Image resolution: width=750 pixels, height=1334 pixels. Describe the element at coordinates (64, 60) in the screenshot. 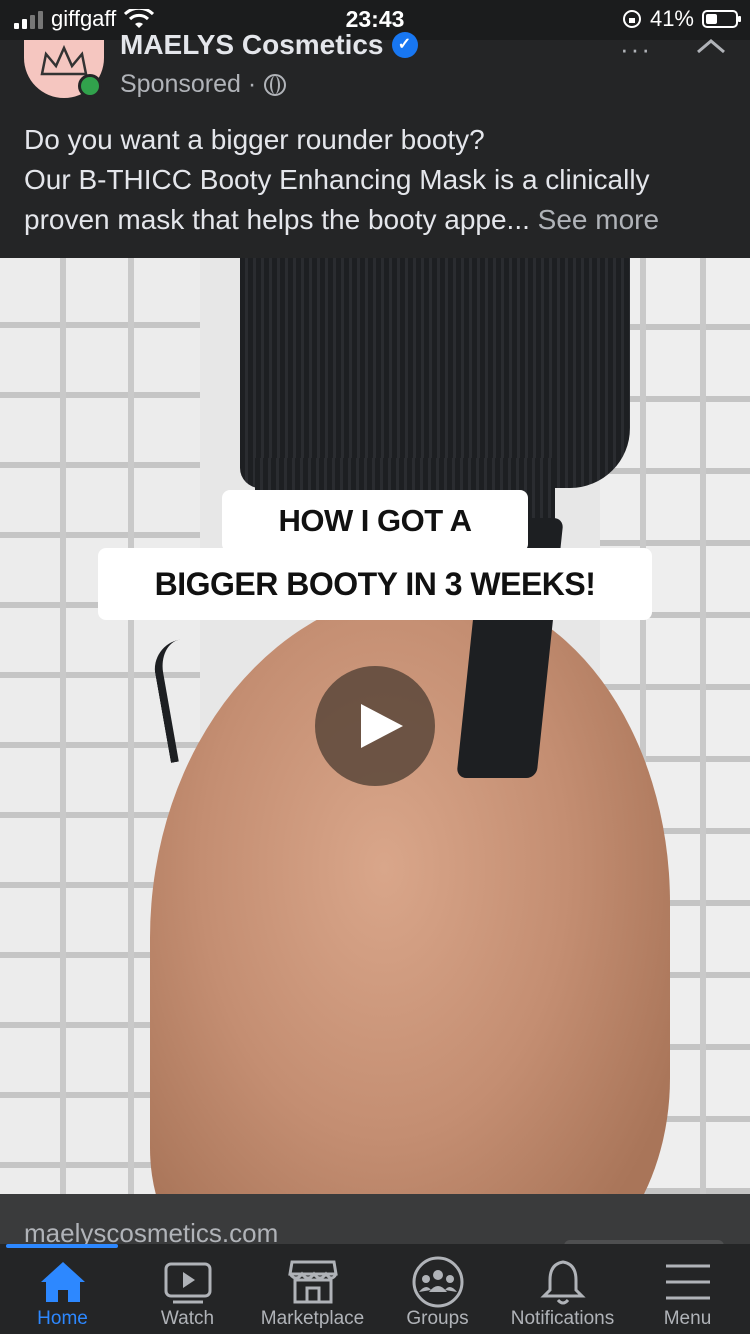

I see `crown-logo-icon` at that location.